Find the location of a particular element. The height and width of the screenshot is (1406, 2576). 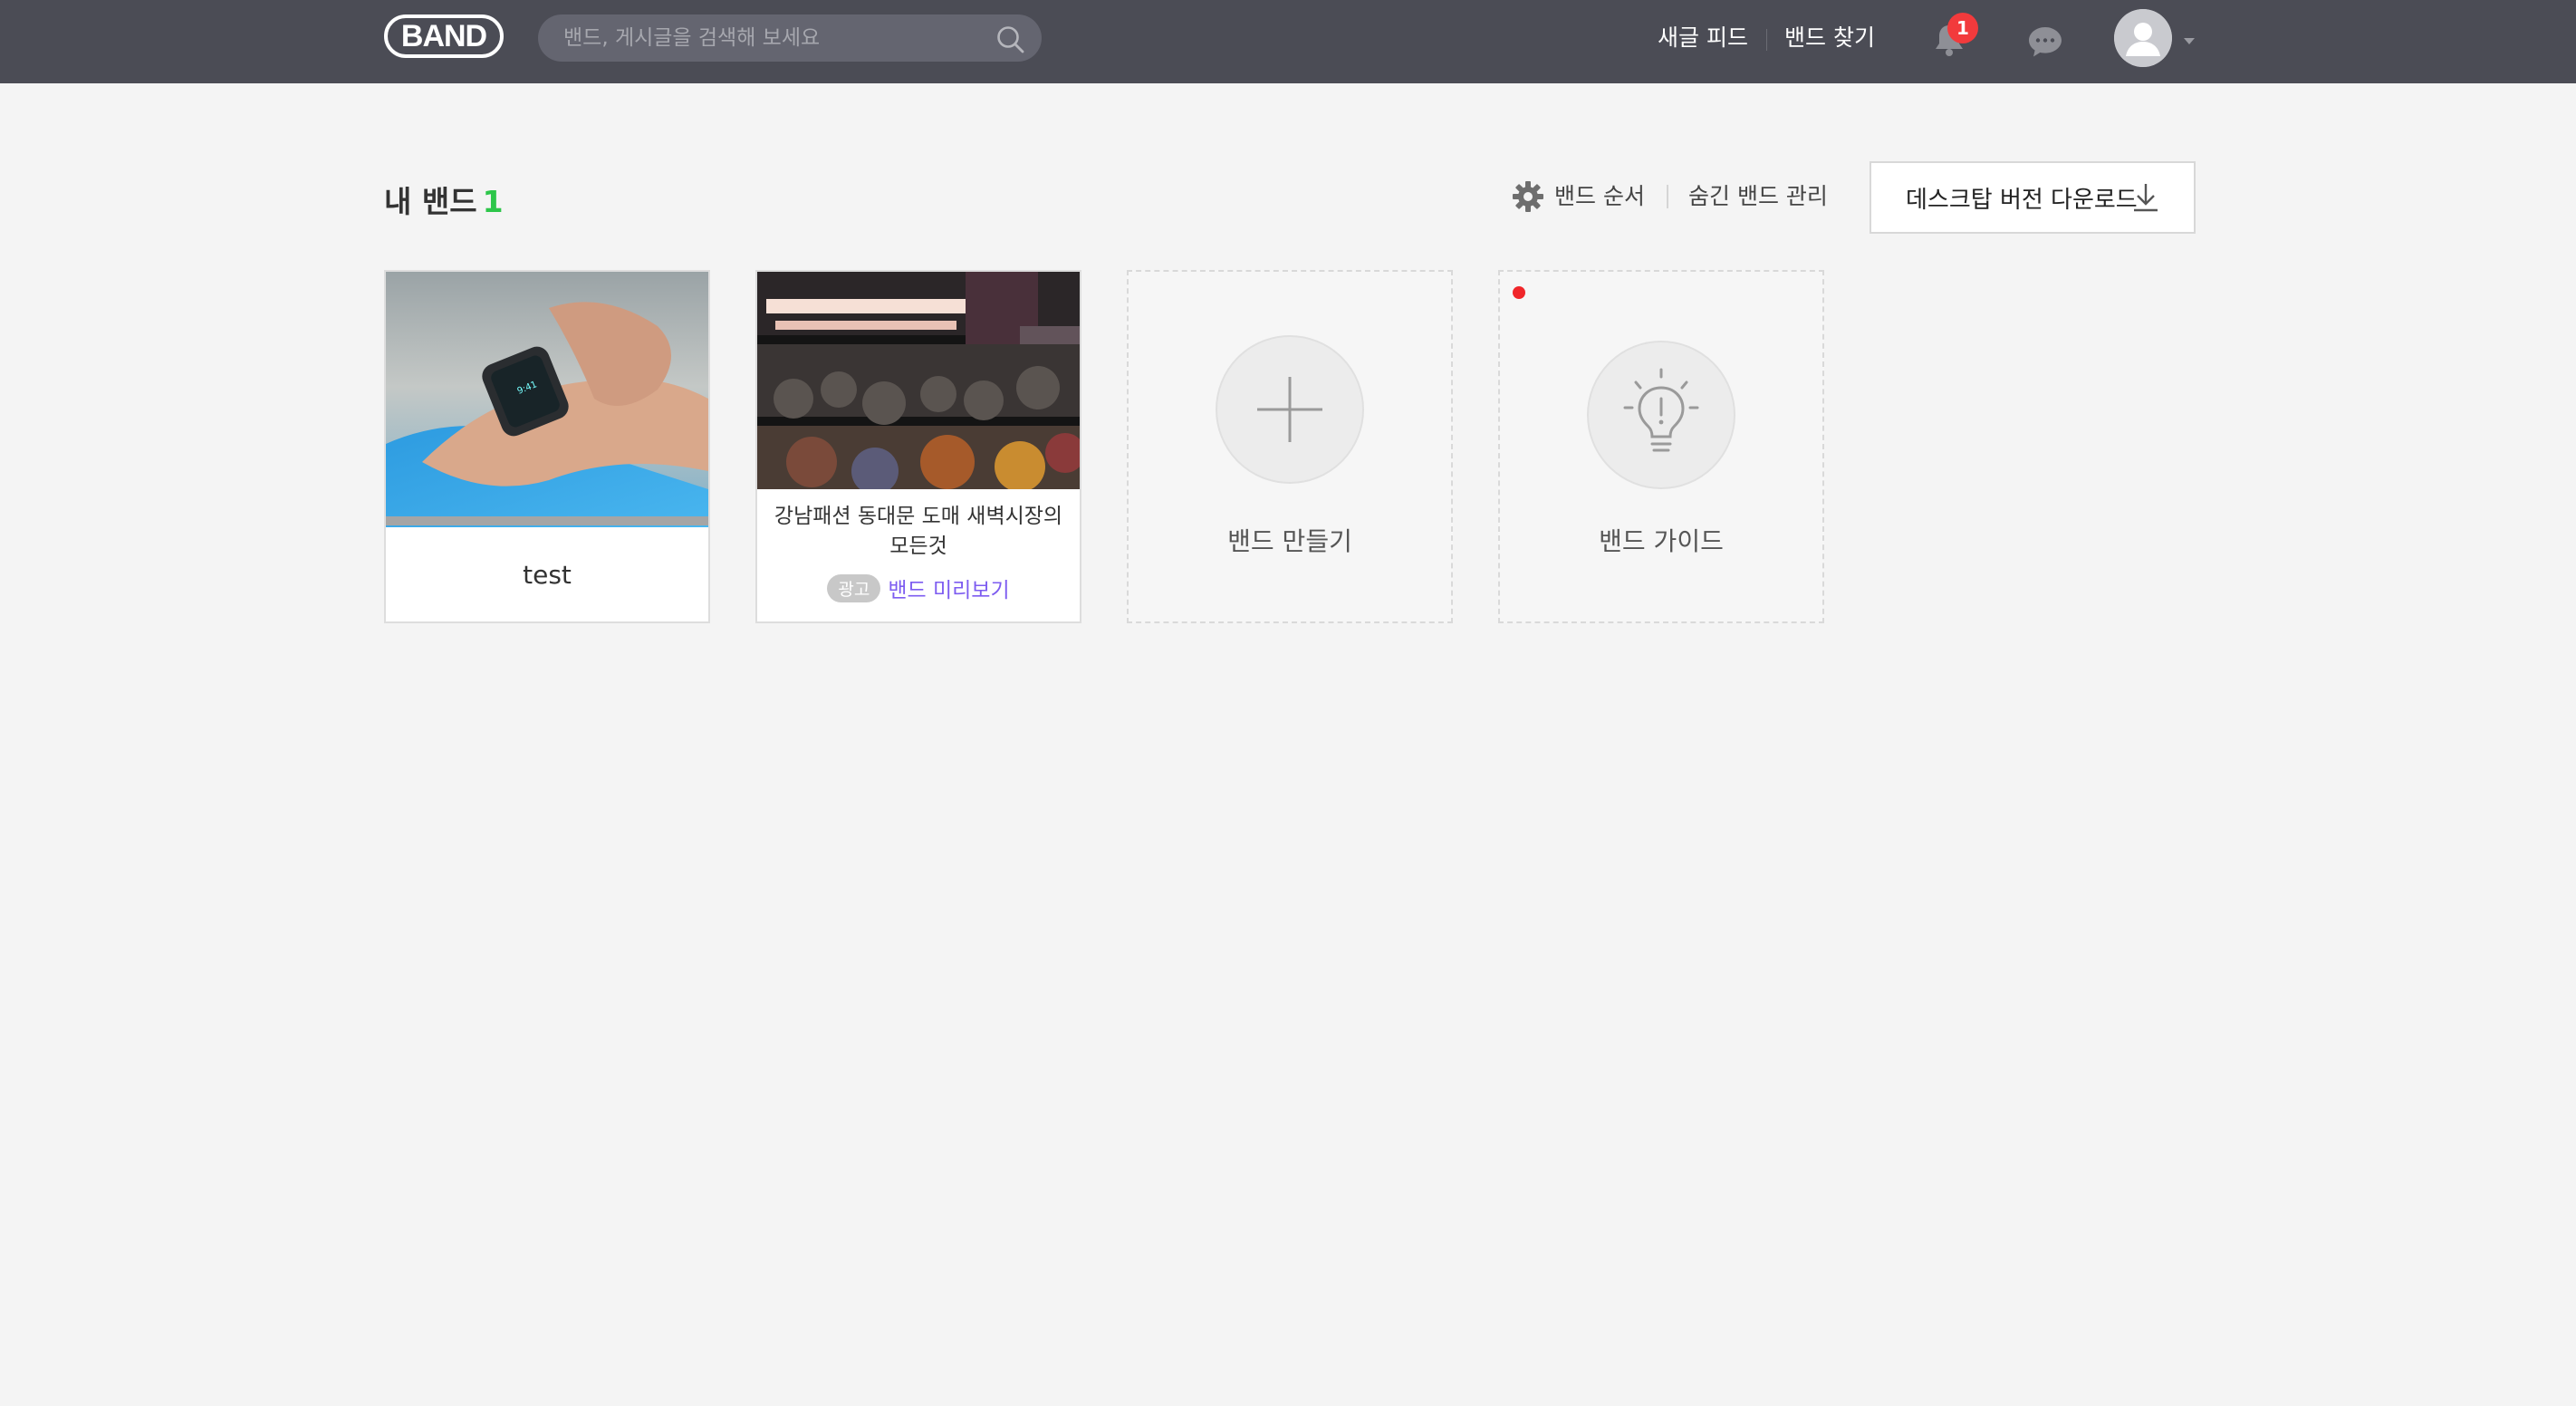

notification-count-badge: 1 is located at coordinates (1962, 28).